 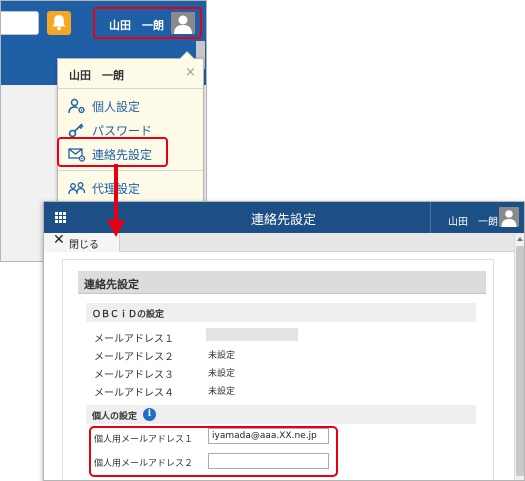 What do you see at coordinates (252, 334) in the screenshot?
I see `email-1-value-masked` at bounding box center [252, 334].